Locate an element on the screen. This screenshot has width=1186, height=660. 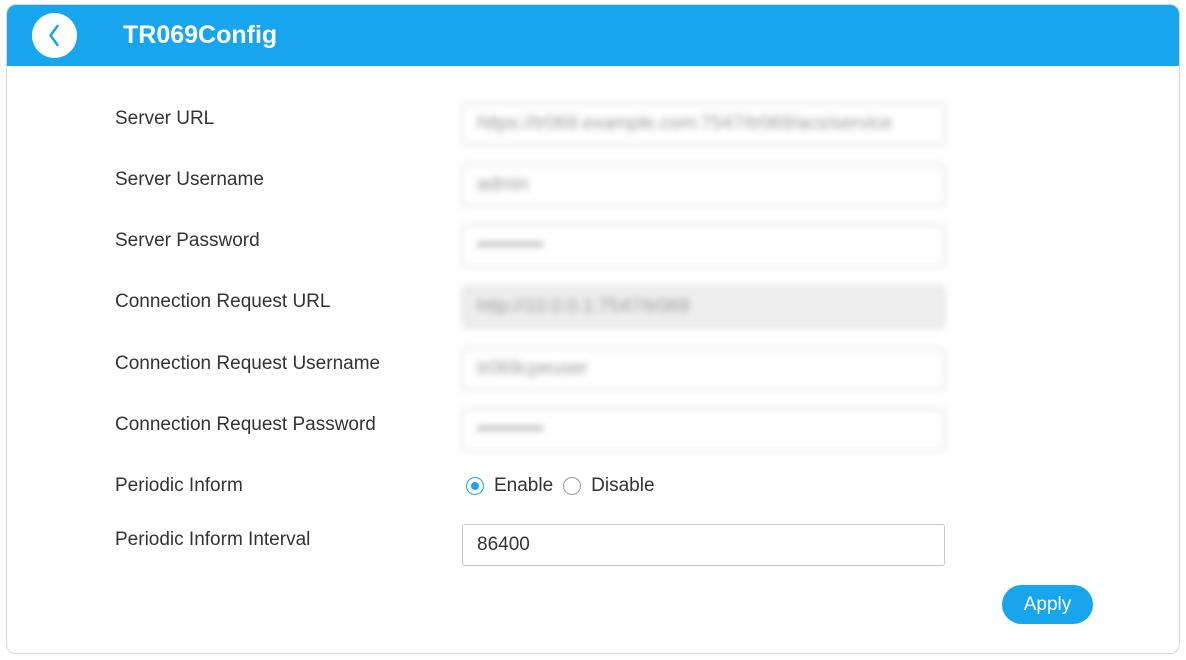
periodic-inform-interval-input is located at coordinates (703, 545).